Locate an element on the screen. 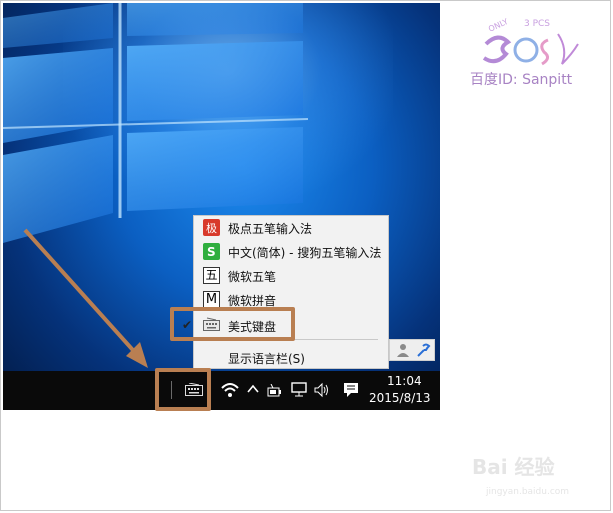  watermark-text: 百度ID: Sanpitt is located at coordinates (521, 80).